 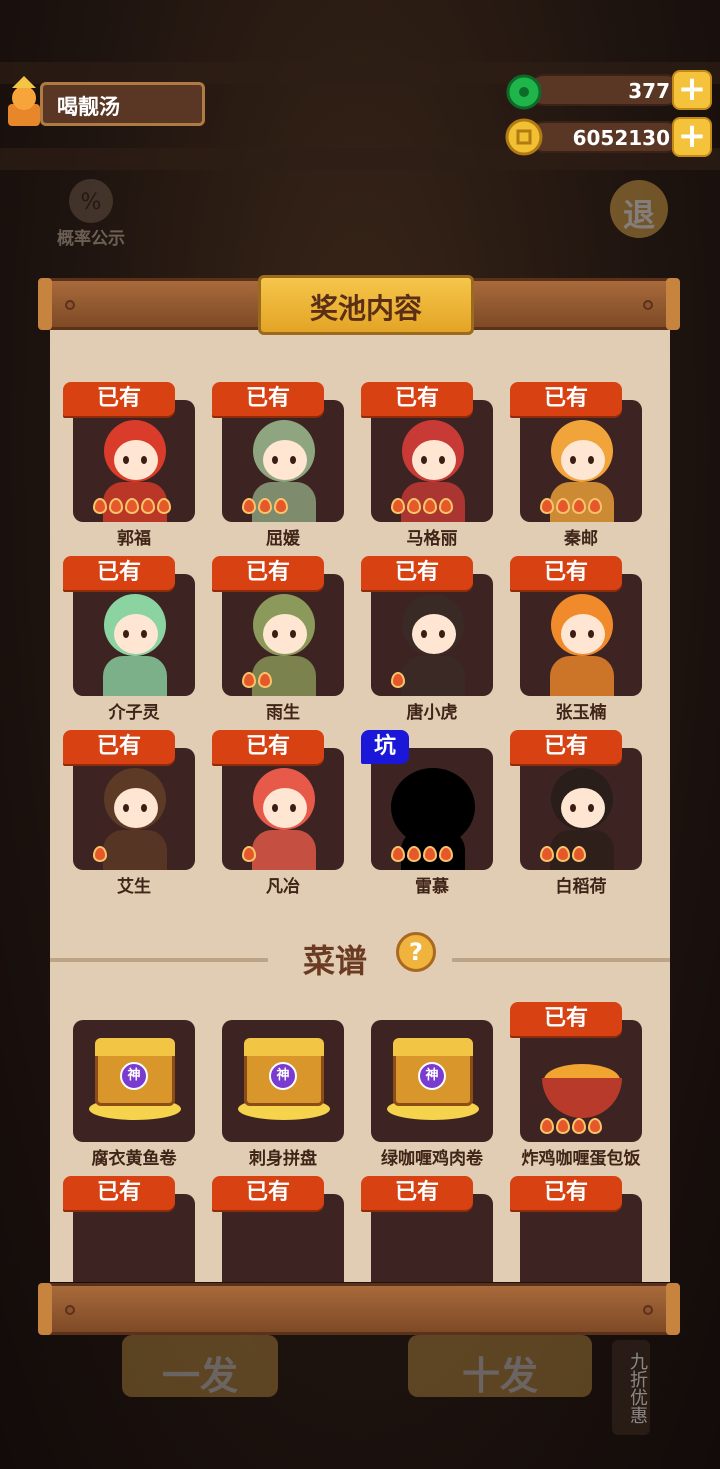 I want to click on ten-draw-button: 十发, so click(x=500, y=1366).